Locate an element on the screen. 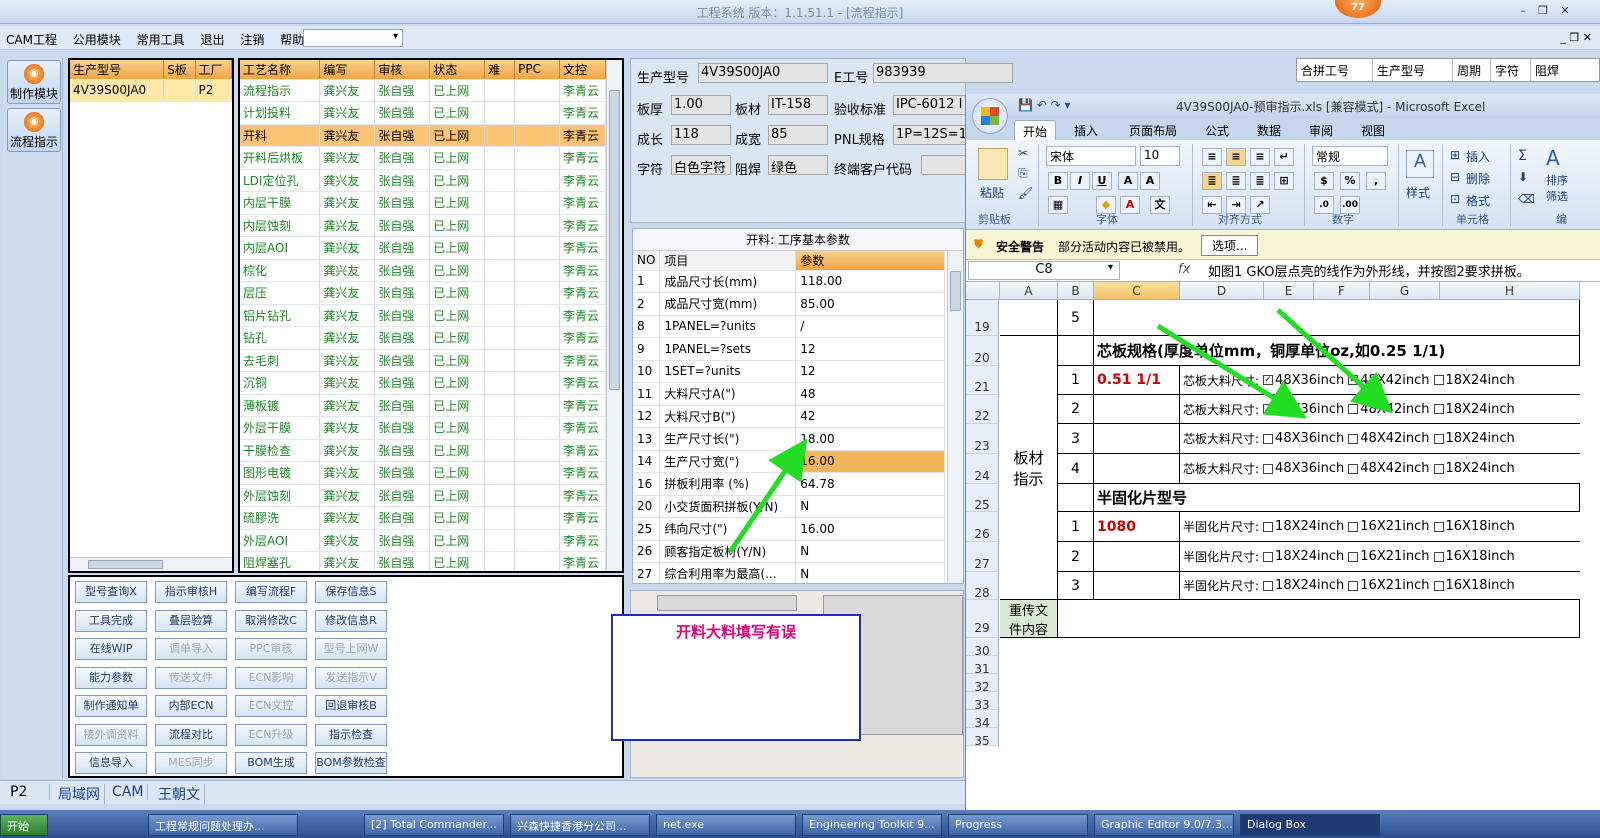 The width and height of the screenshot is (1600, 838). model-field: 4V39S00JA0 is located at coordinates (763, 73).